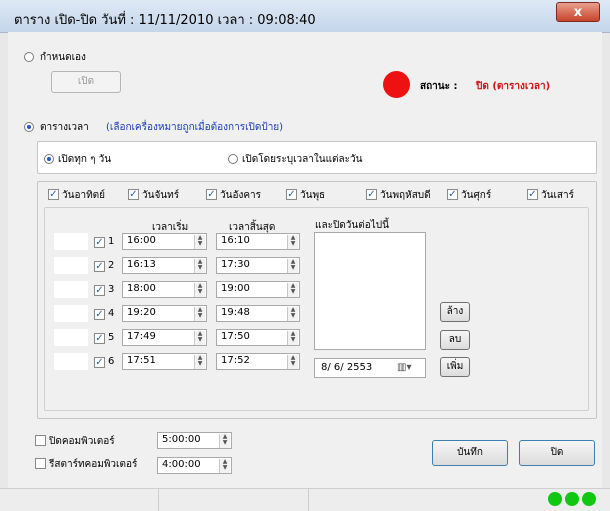 The width and height of the screenshot is (610, 511). What do you see at coordinates (40, 440) in the screenshot?
I see `shutdown-checkbox` at bounding box center [40, 440].